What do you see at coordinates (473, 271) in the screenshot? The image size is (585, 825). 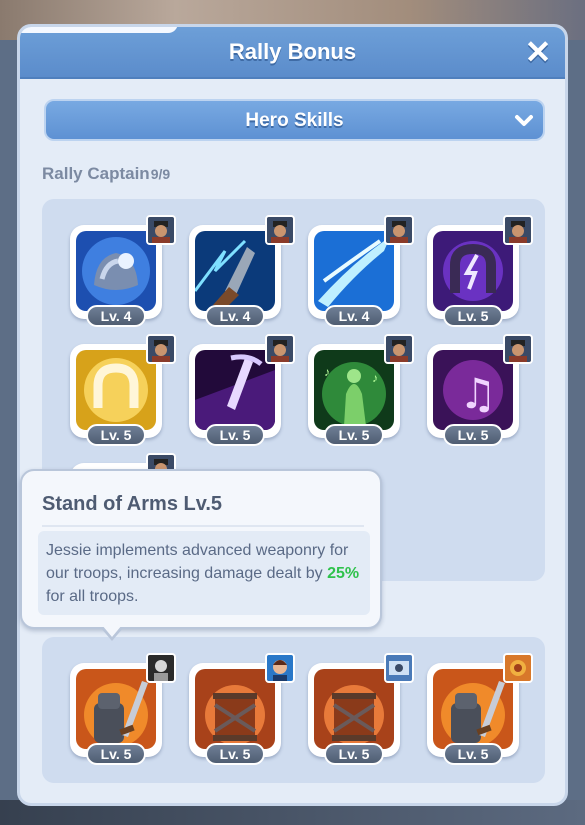 I see `lightning-horseshoe-icon` at bounding box center [473, 271].